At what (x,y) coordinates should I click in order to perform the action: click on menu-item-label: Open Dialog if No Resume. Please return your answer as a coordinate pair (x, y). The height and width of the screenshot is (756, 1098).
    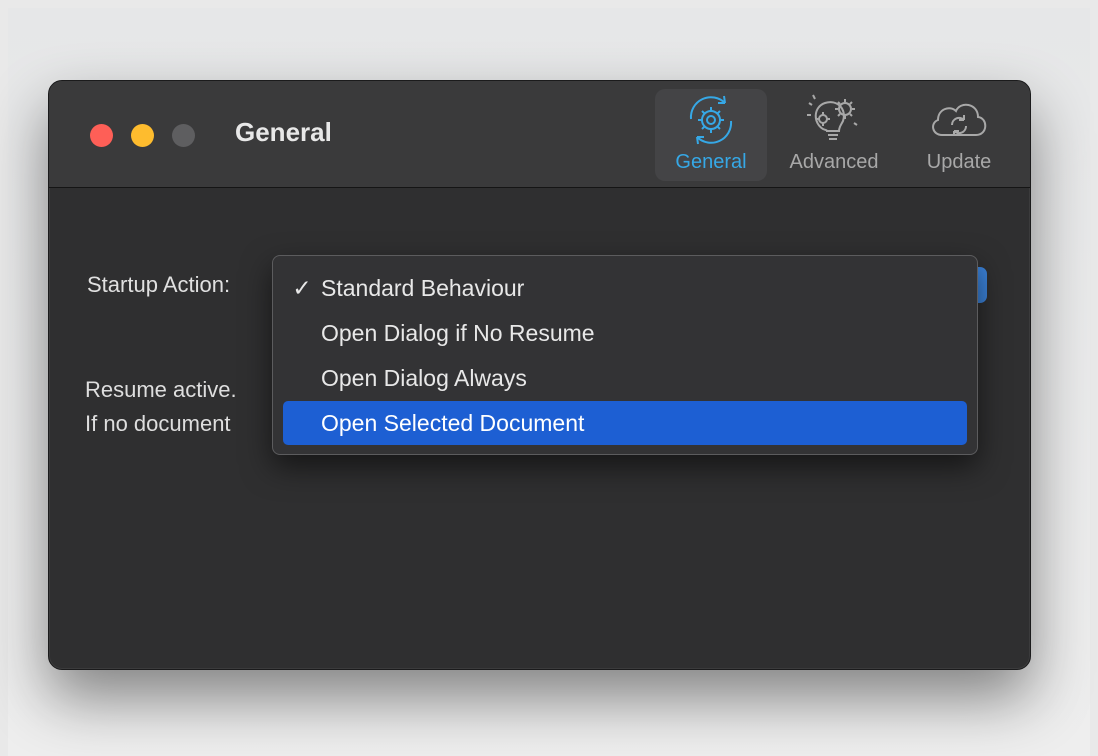
    Looking at the image, I should click on (458, 333).